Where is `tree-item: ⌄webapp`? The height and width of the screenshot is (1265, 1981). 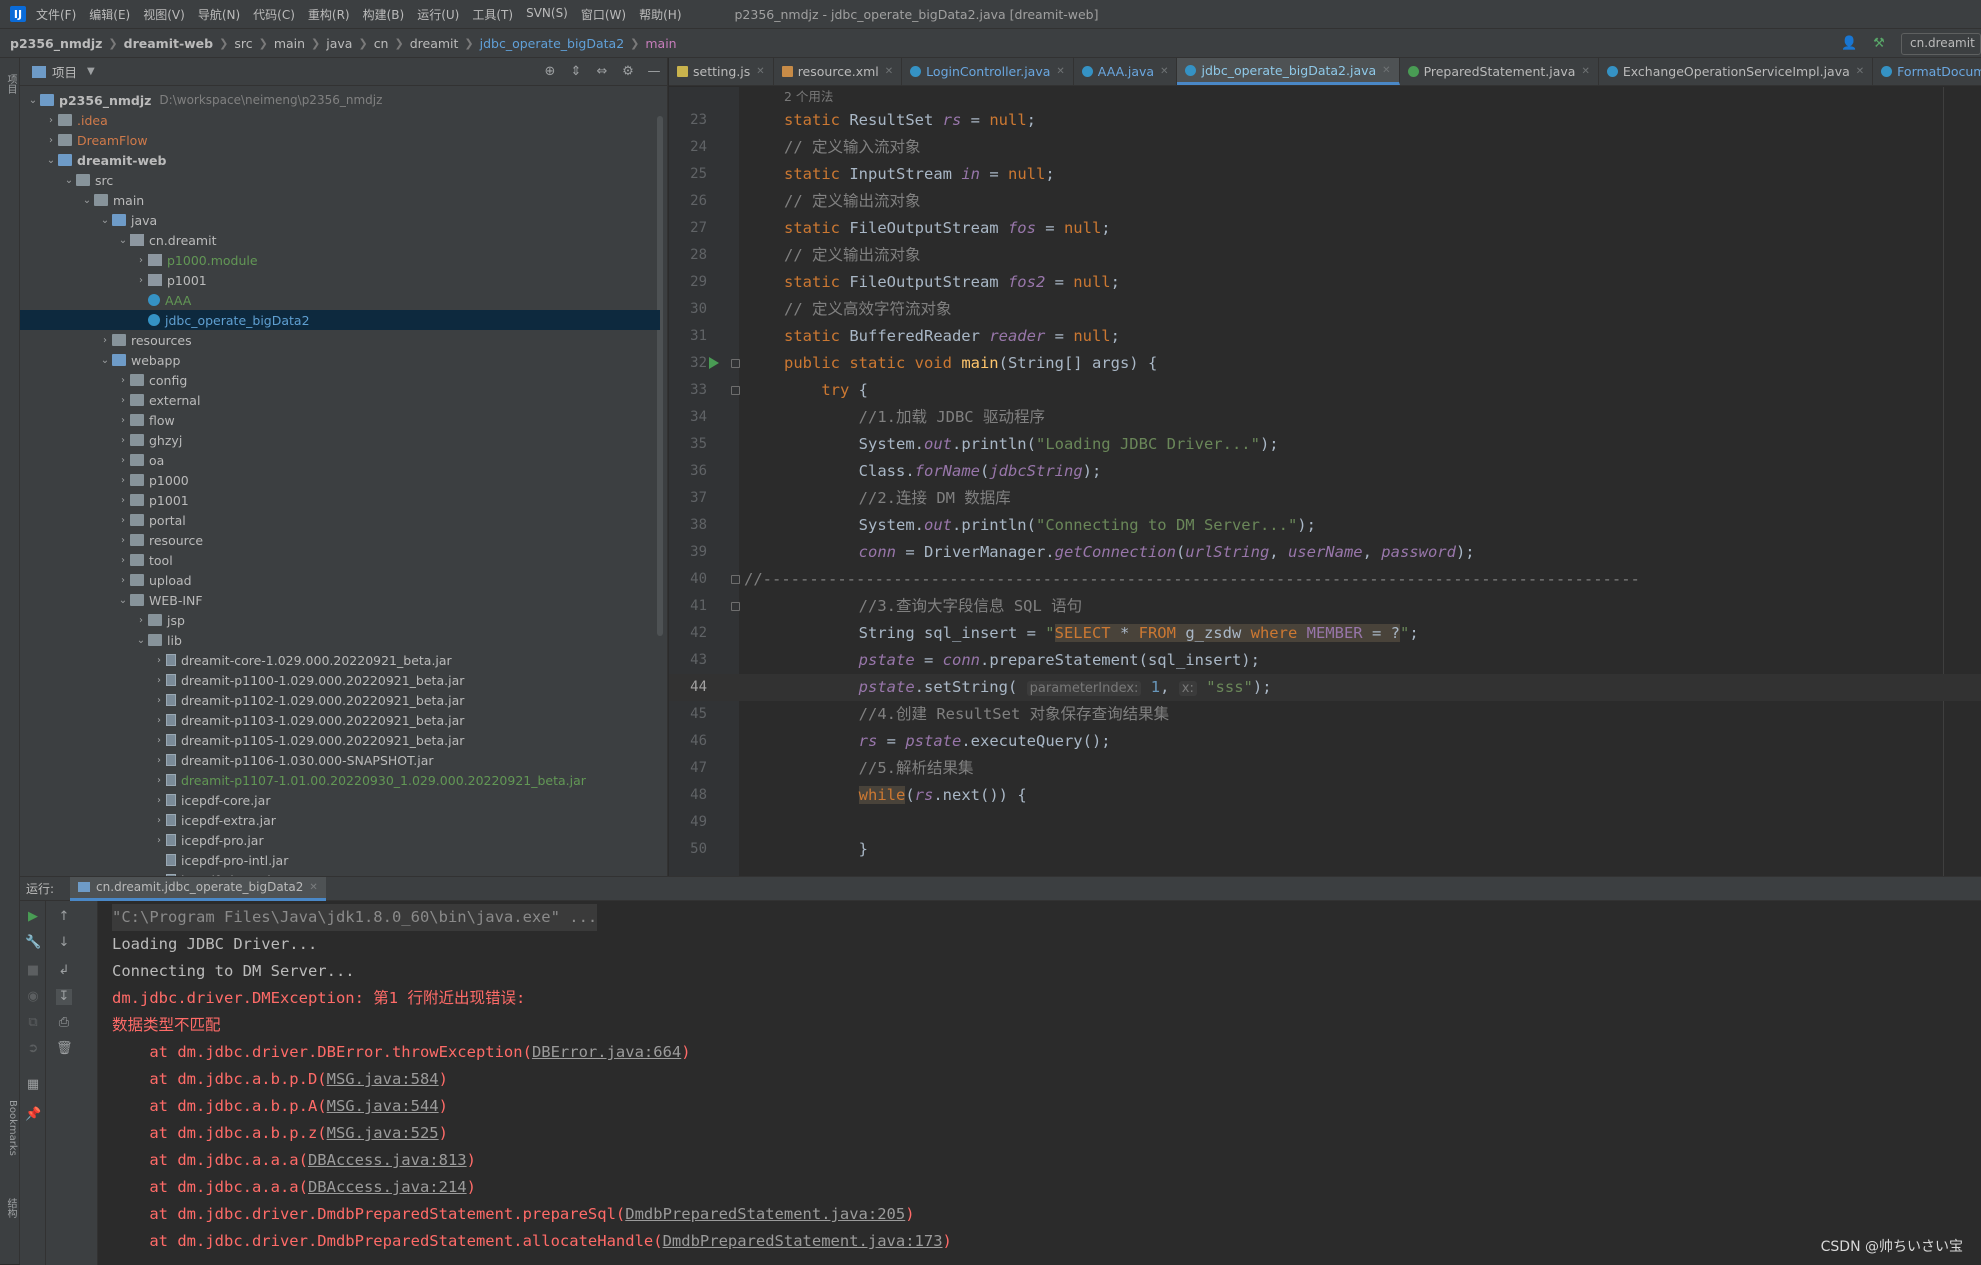
tree-item: ⌄webapp is located at coordinates (340, 360).